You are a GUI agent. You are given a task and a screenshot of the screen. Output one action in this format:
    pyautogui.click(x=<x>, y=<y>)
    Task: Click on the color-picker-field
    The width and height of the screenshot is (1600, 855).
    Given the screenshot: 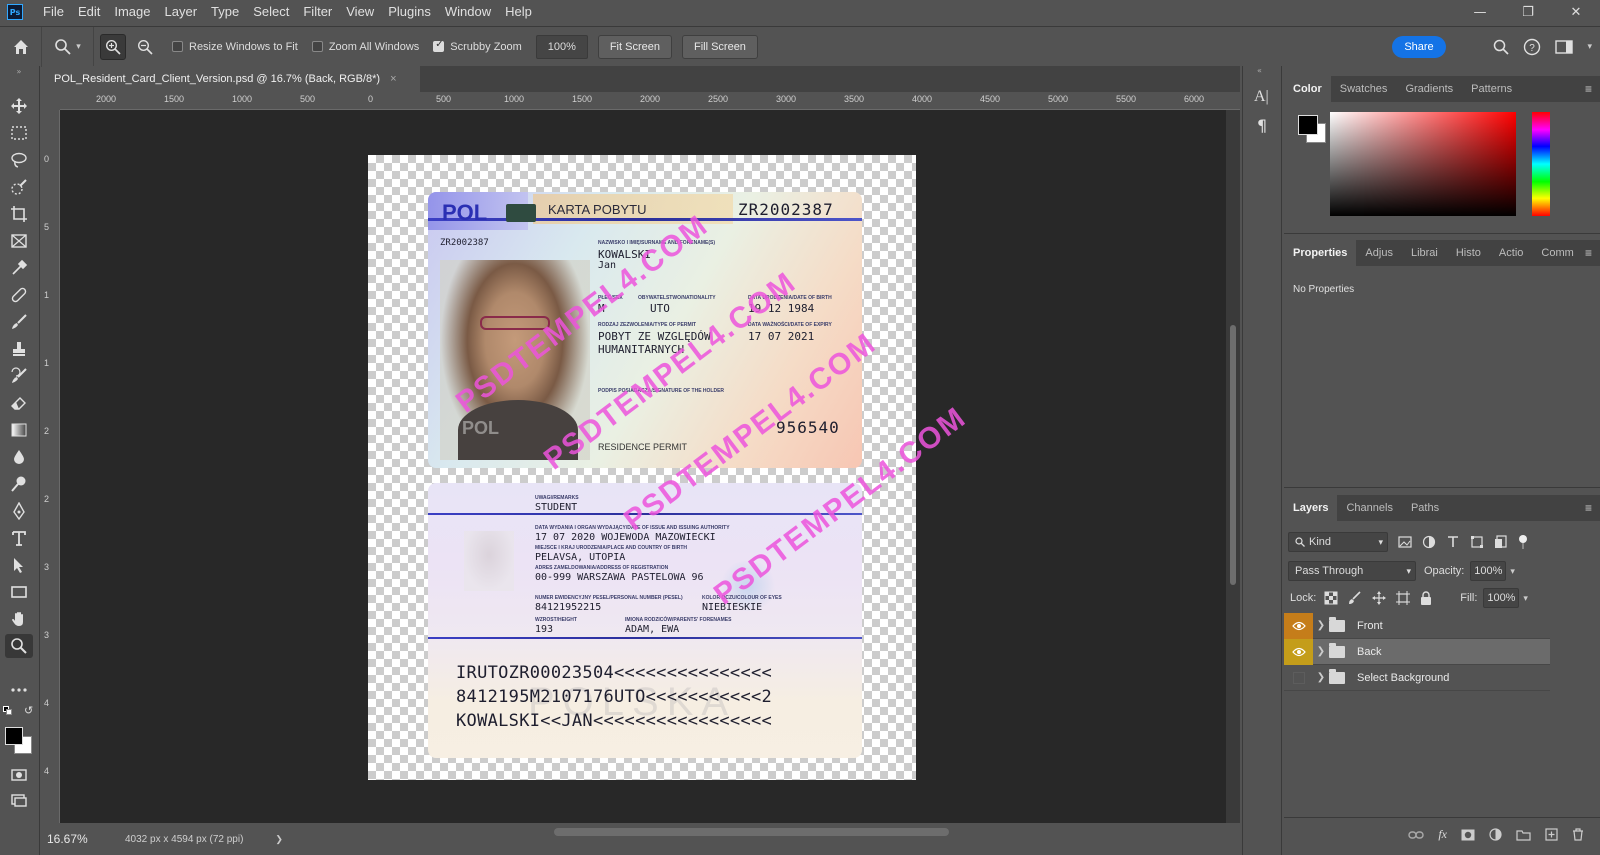 What is the action you would take?
    pyautogui.click(x=1423, y=164)
    